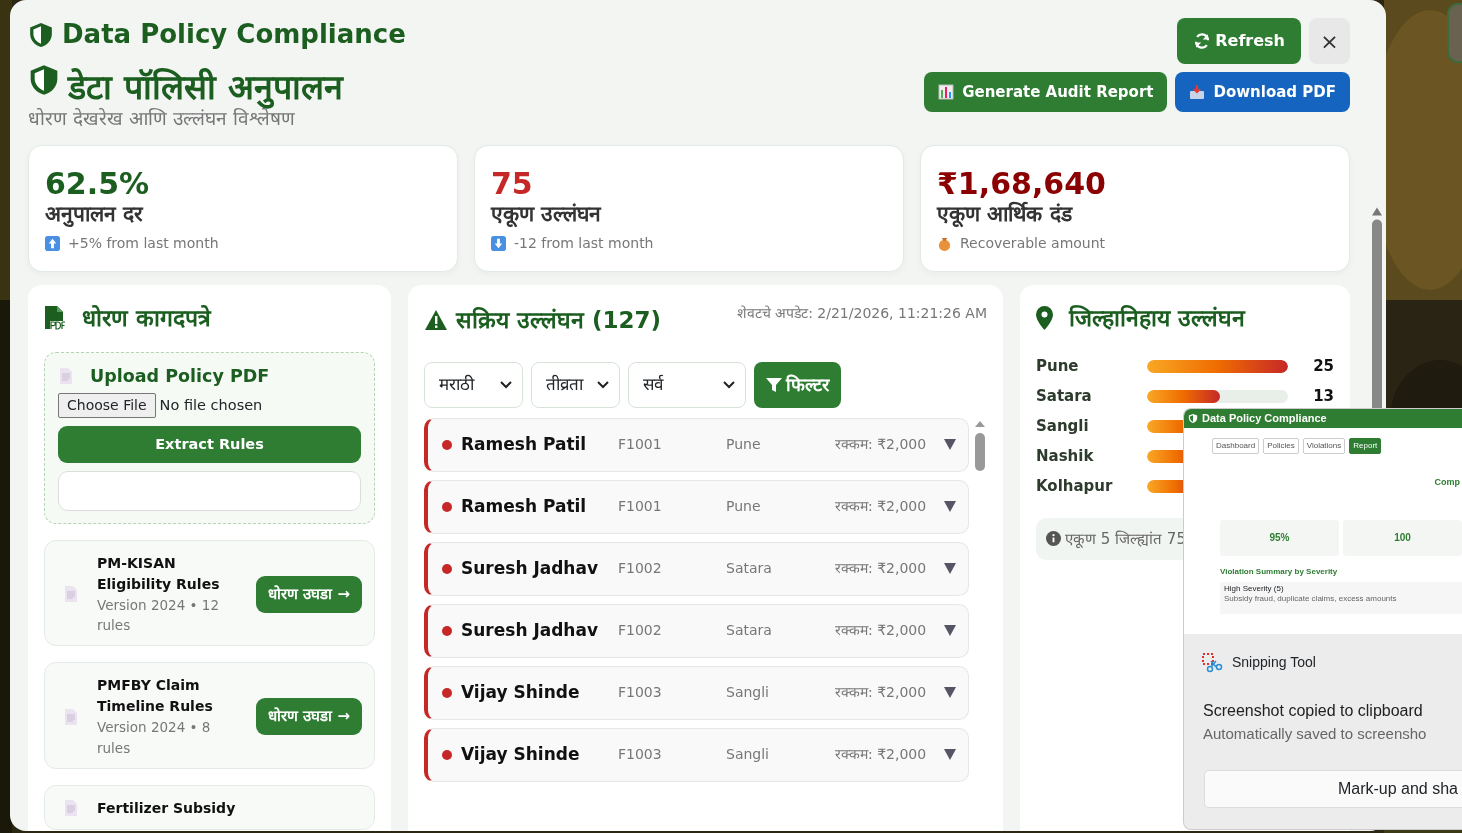 The image size is (1462, 833). What do you see at coordinates (1323, 367) in the screenshot?
I see `violation-count: 25` at bounding box center [1323, 367].